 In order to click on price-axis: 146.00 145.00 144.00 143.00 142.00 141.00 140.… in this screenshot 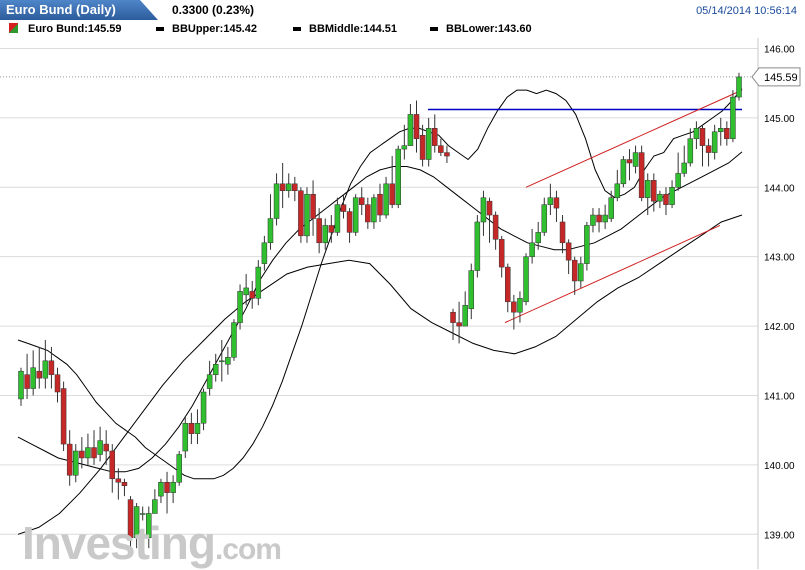, I will do `click(779, 292)`.